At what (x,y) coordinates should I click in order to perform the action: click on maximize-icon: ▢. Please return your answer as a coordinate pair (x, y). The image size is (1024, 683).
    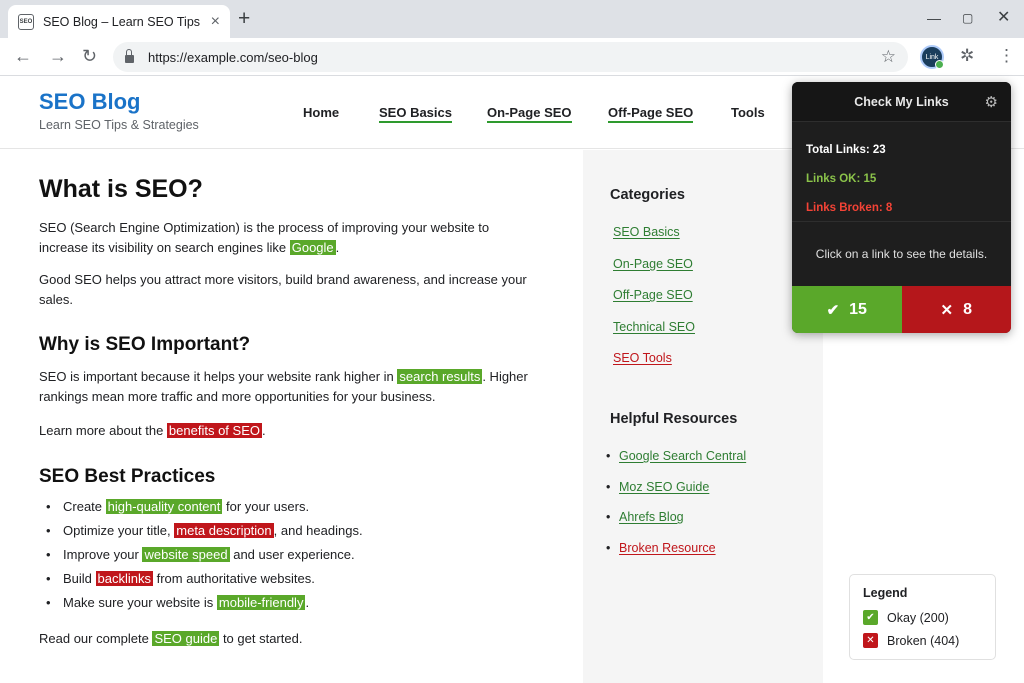
    Looking at the image, I should click on (967, 18).